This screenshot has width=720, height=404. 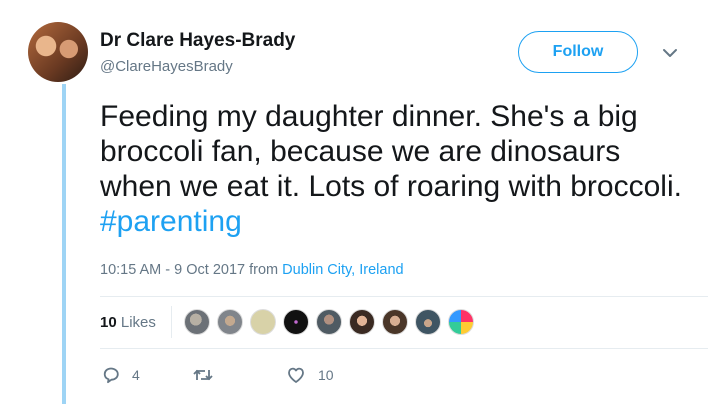 What do you see at coordinates (197, 41) in the screenshot?
I see `author-name: Dr Clare Hayes-Brady` at bounding box center [197, 41].